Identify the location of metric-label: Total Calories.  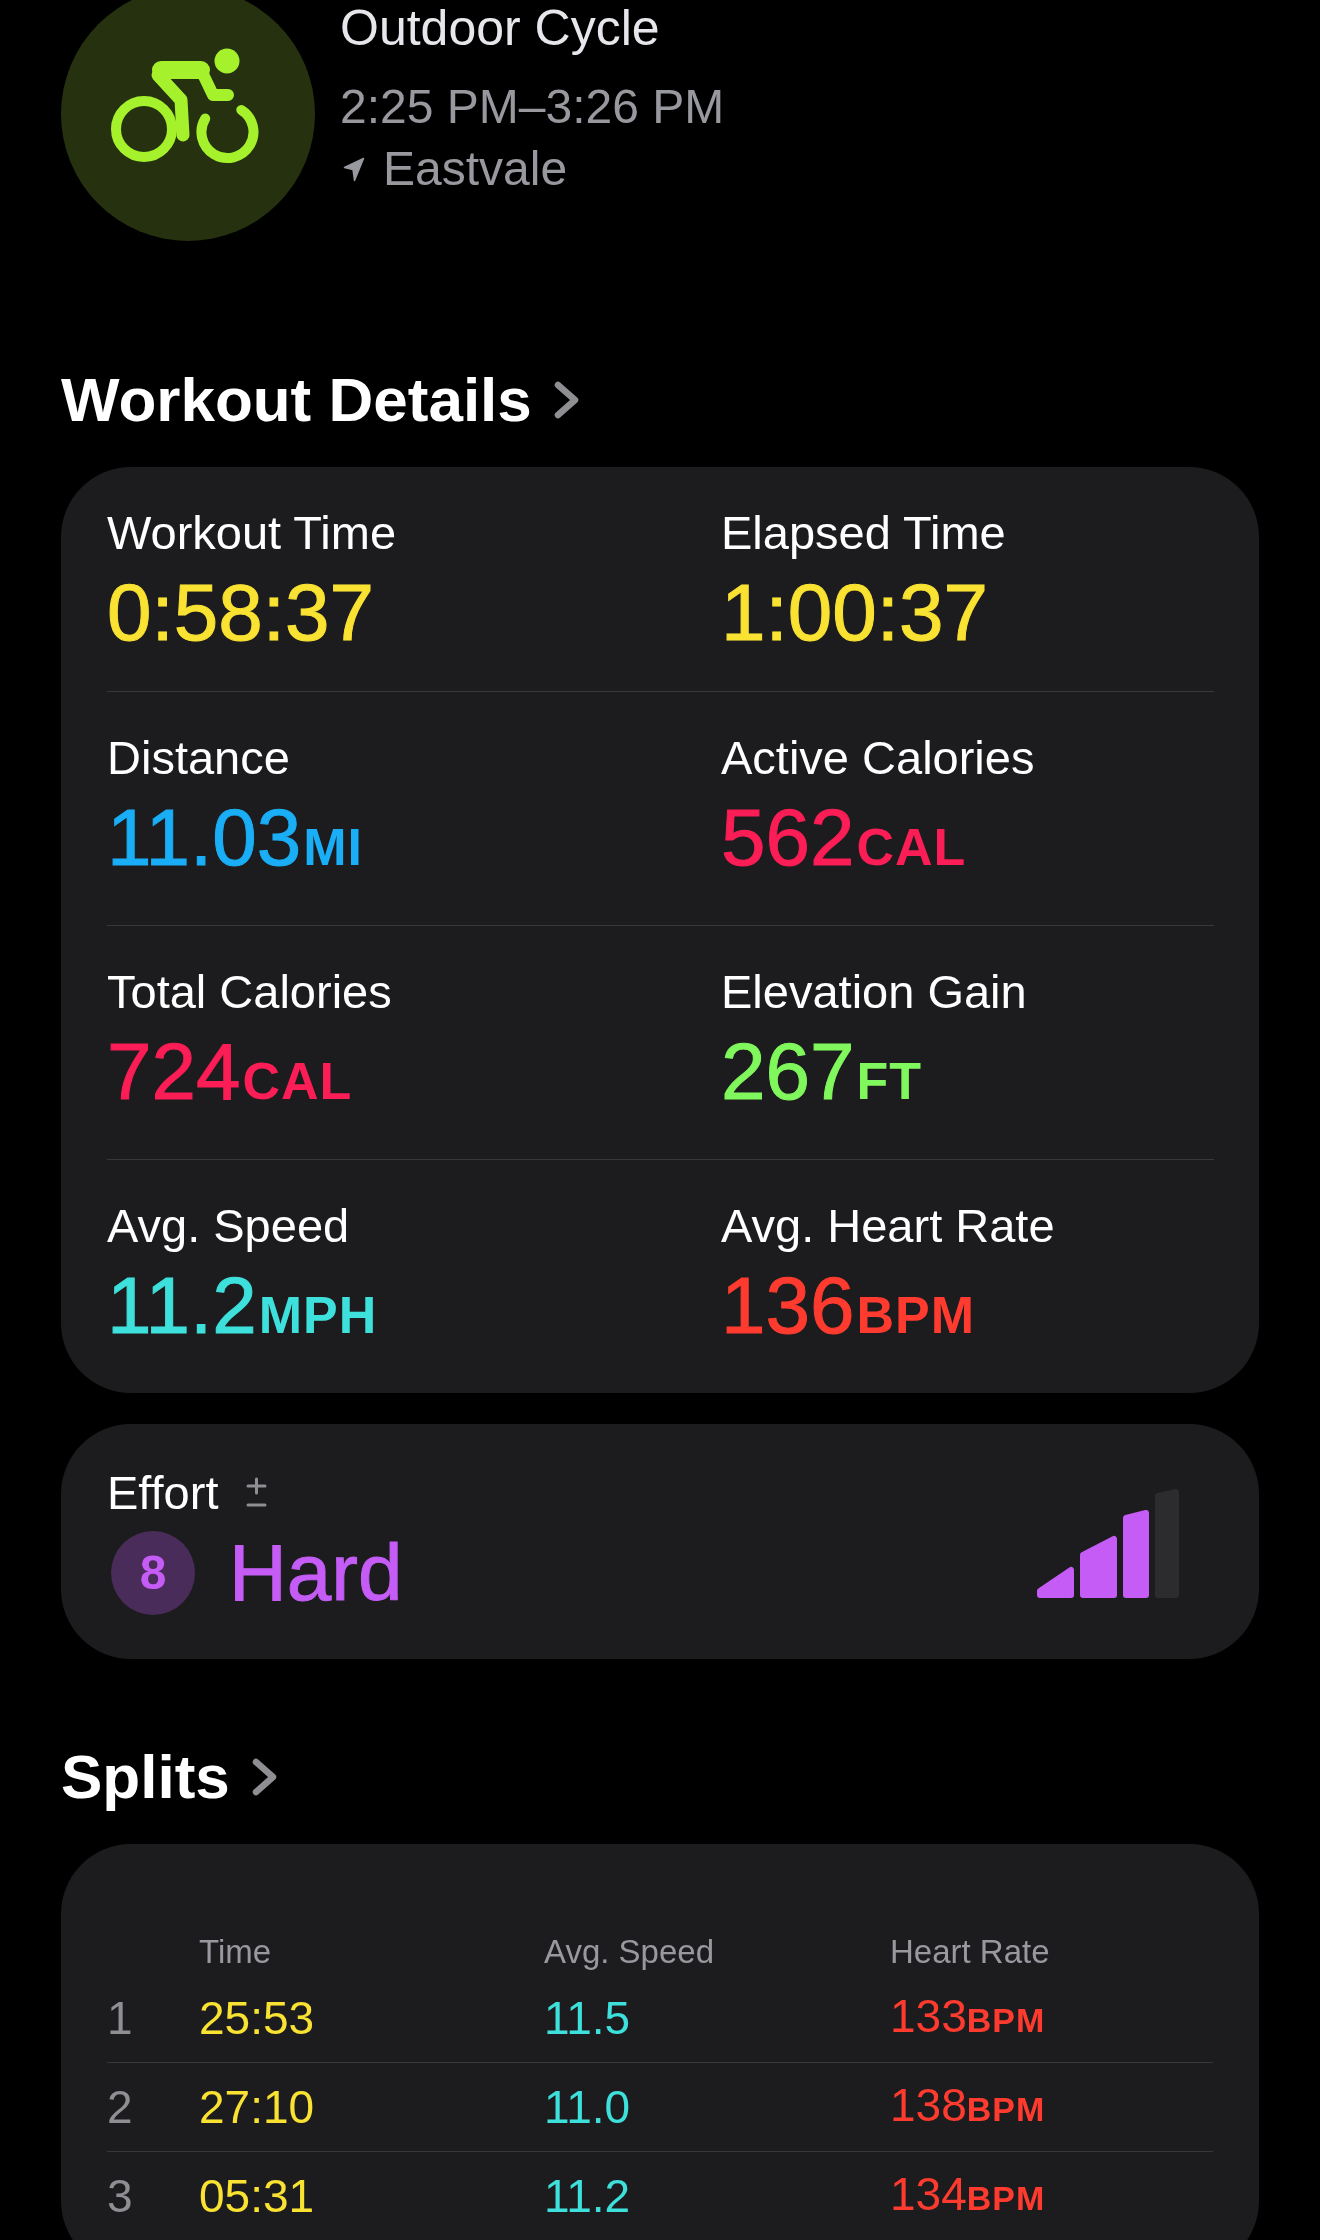
(250, 992).